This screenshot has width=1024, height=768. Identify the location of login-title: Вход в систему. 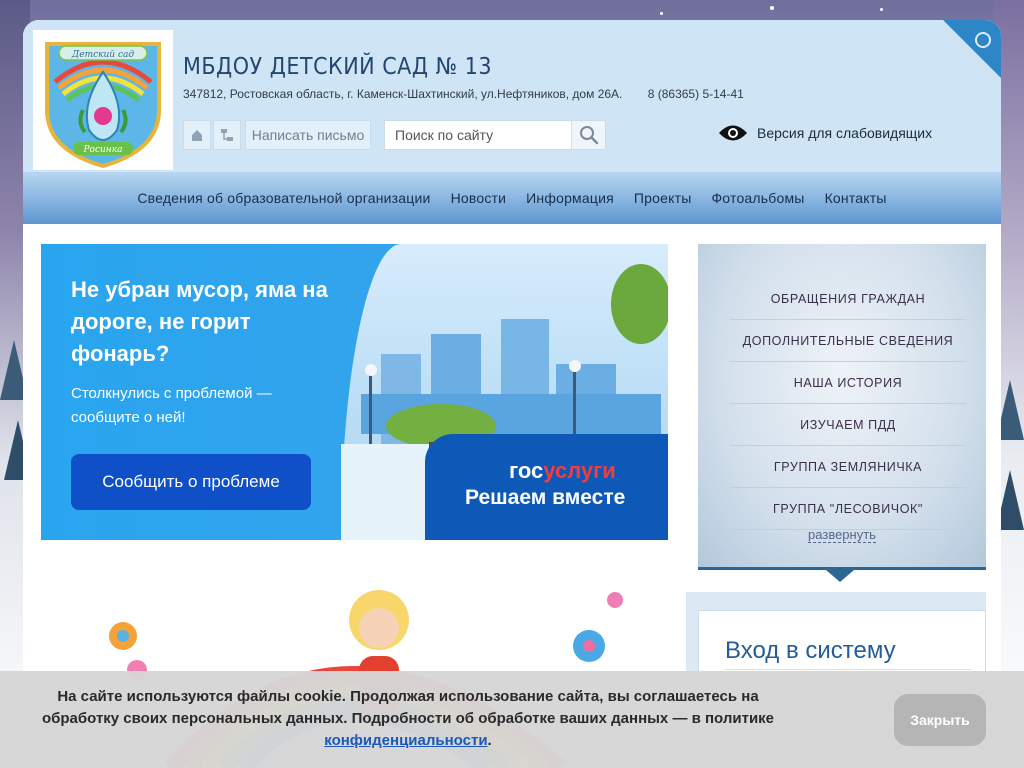
(810, 650).